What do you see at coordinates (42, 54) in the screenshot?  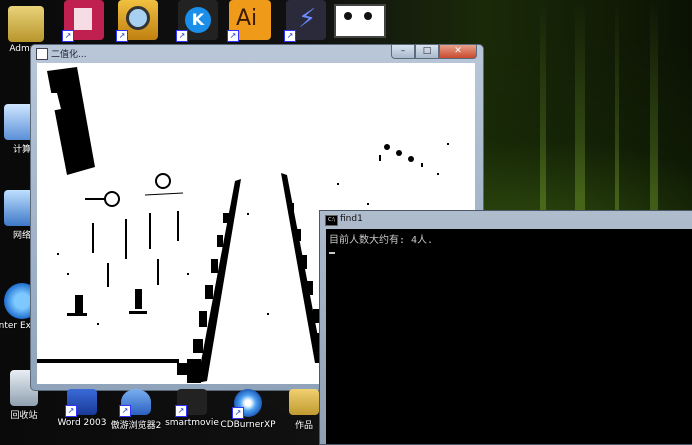 I see `app-icon` at bounding box center [42, 54].